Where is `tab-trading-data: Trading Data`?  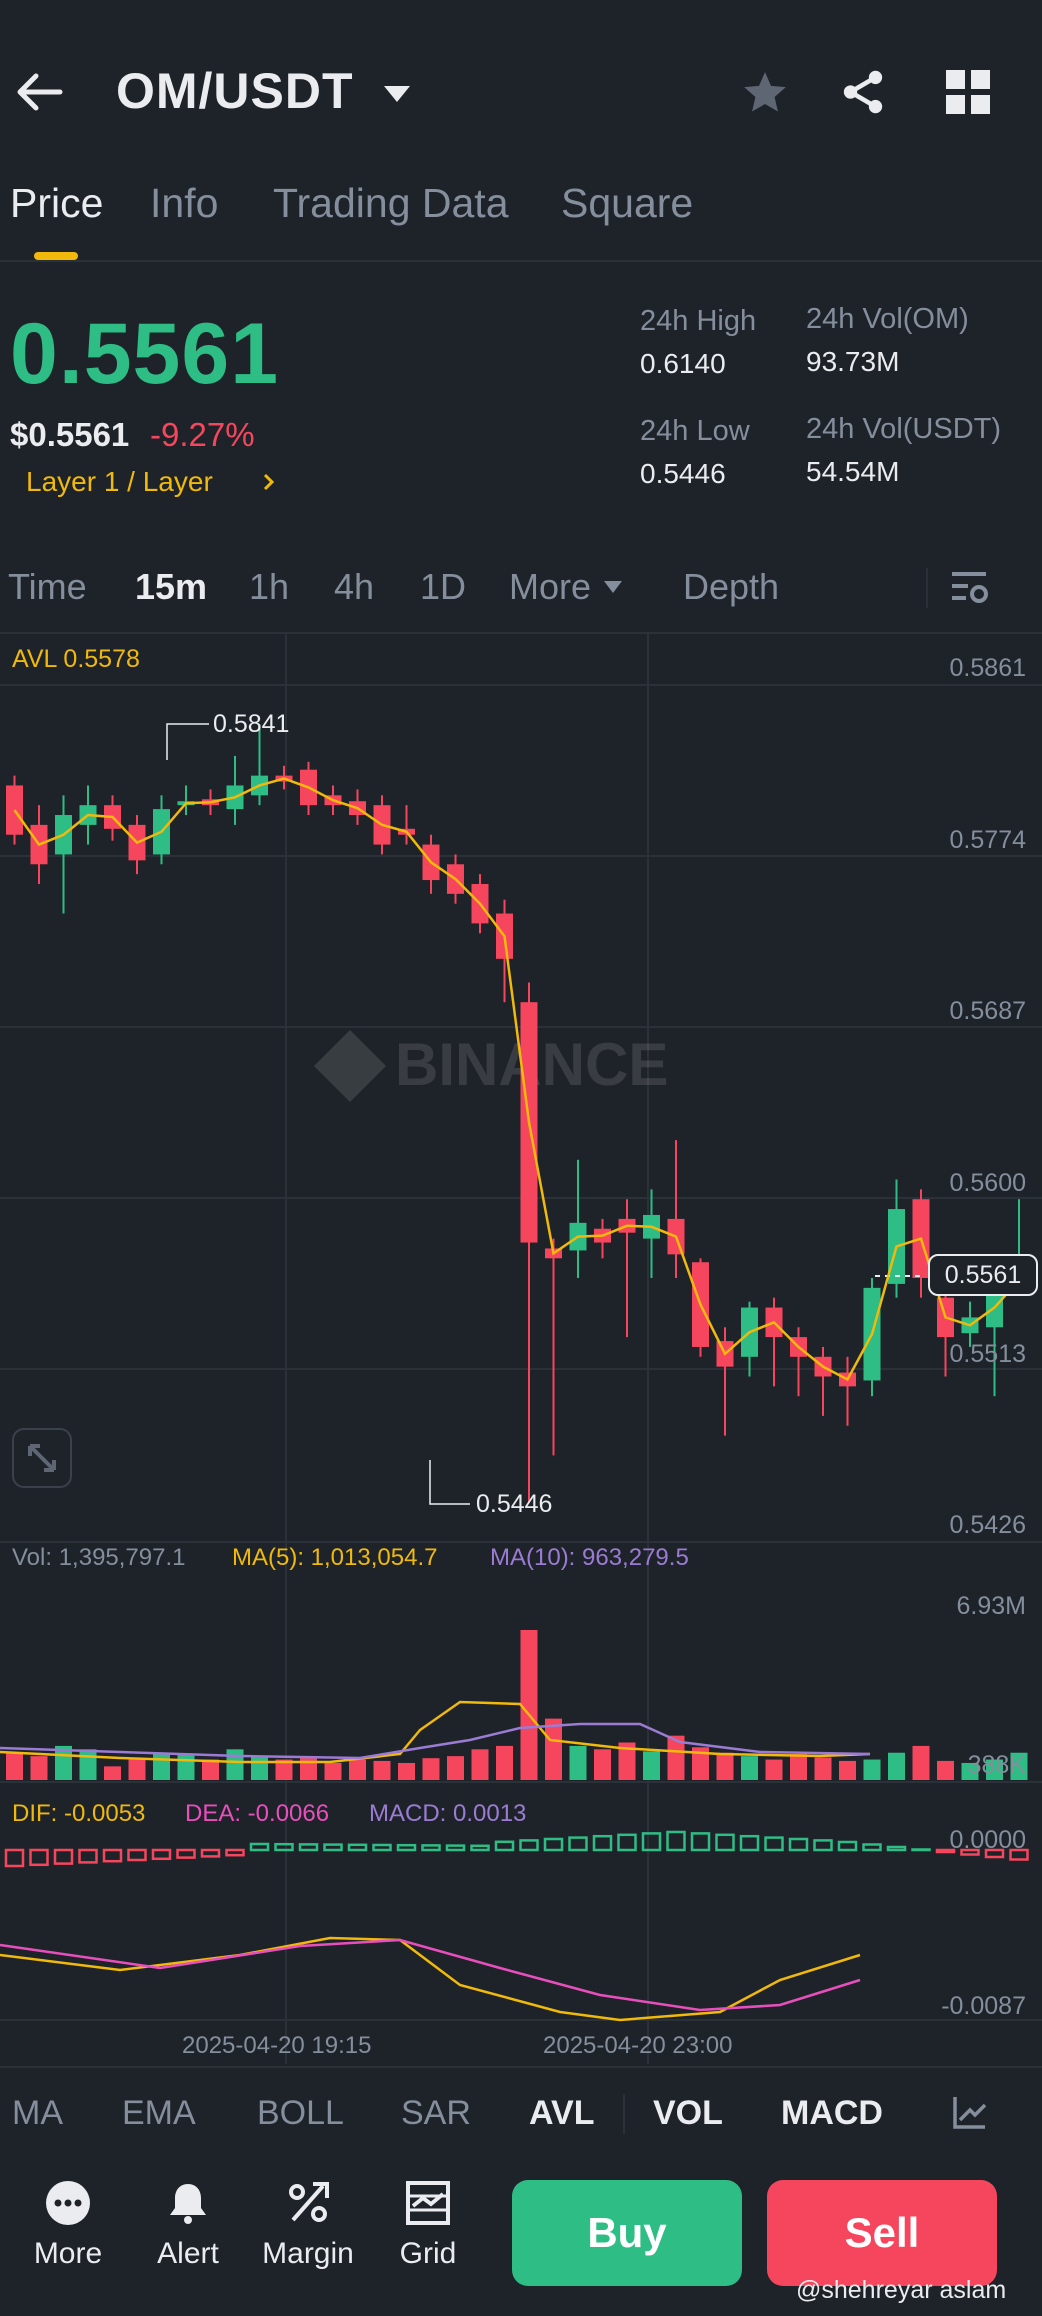 tab-trading-data: Trading Data is located at coordinates (391, 203).